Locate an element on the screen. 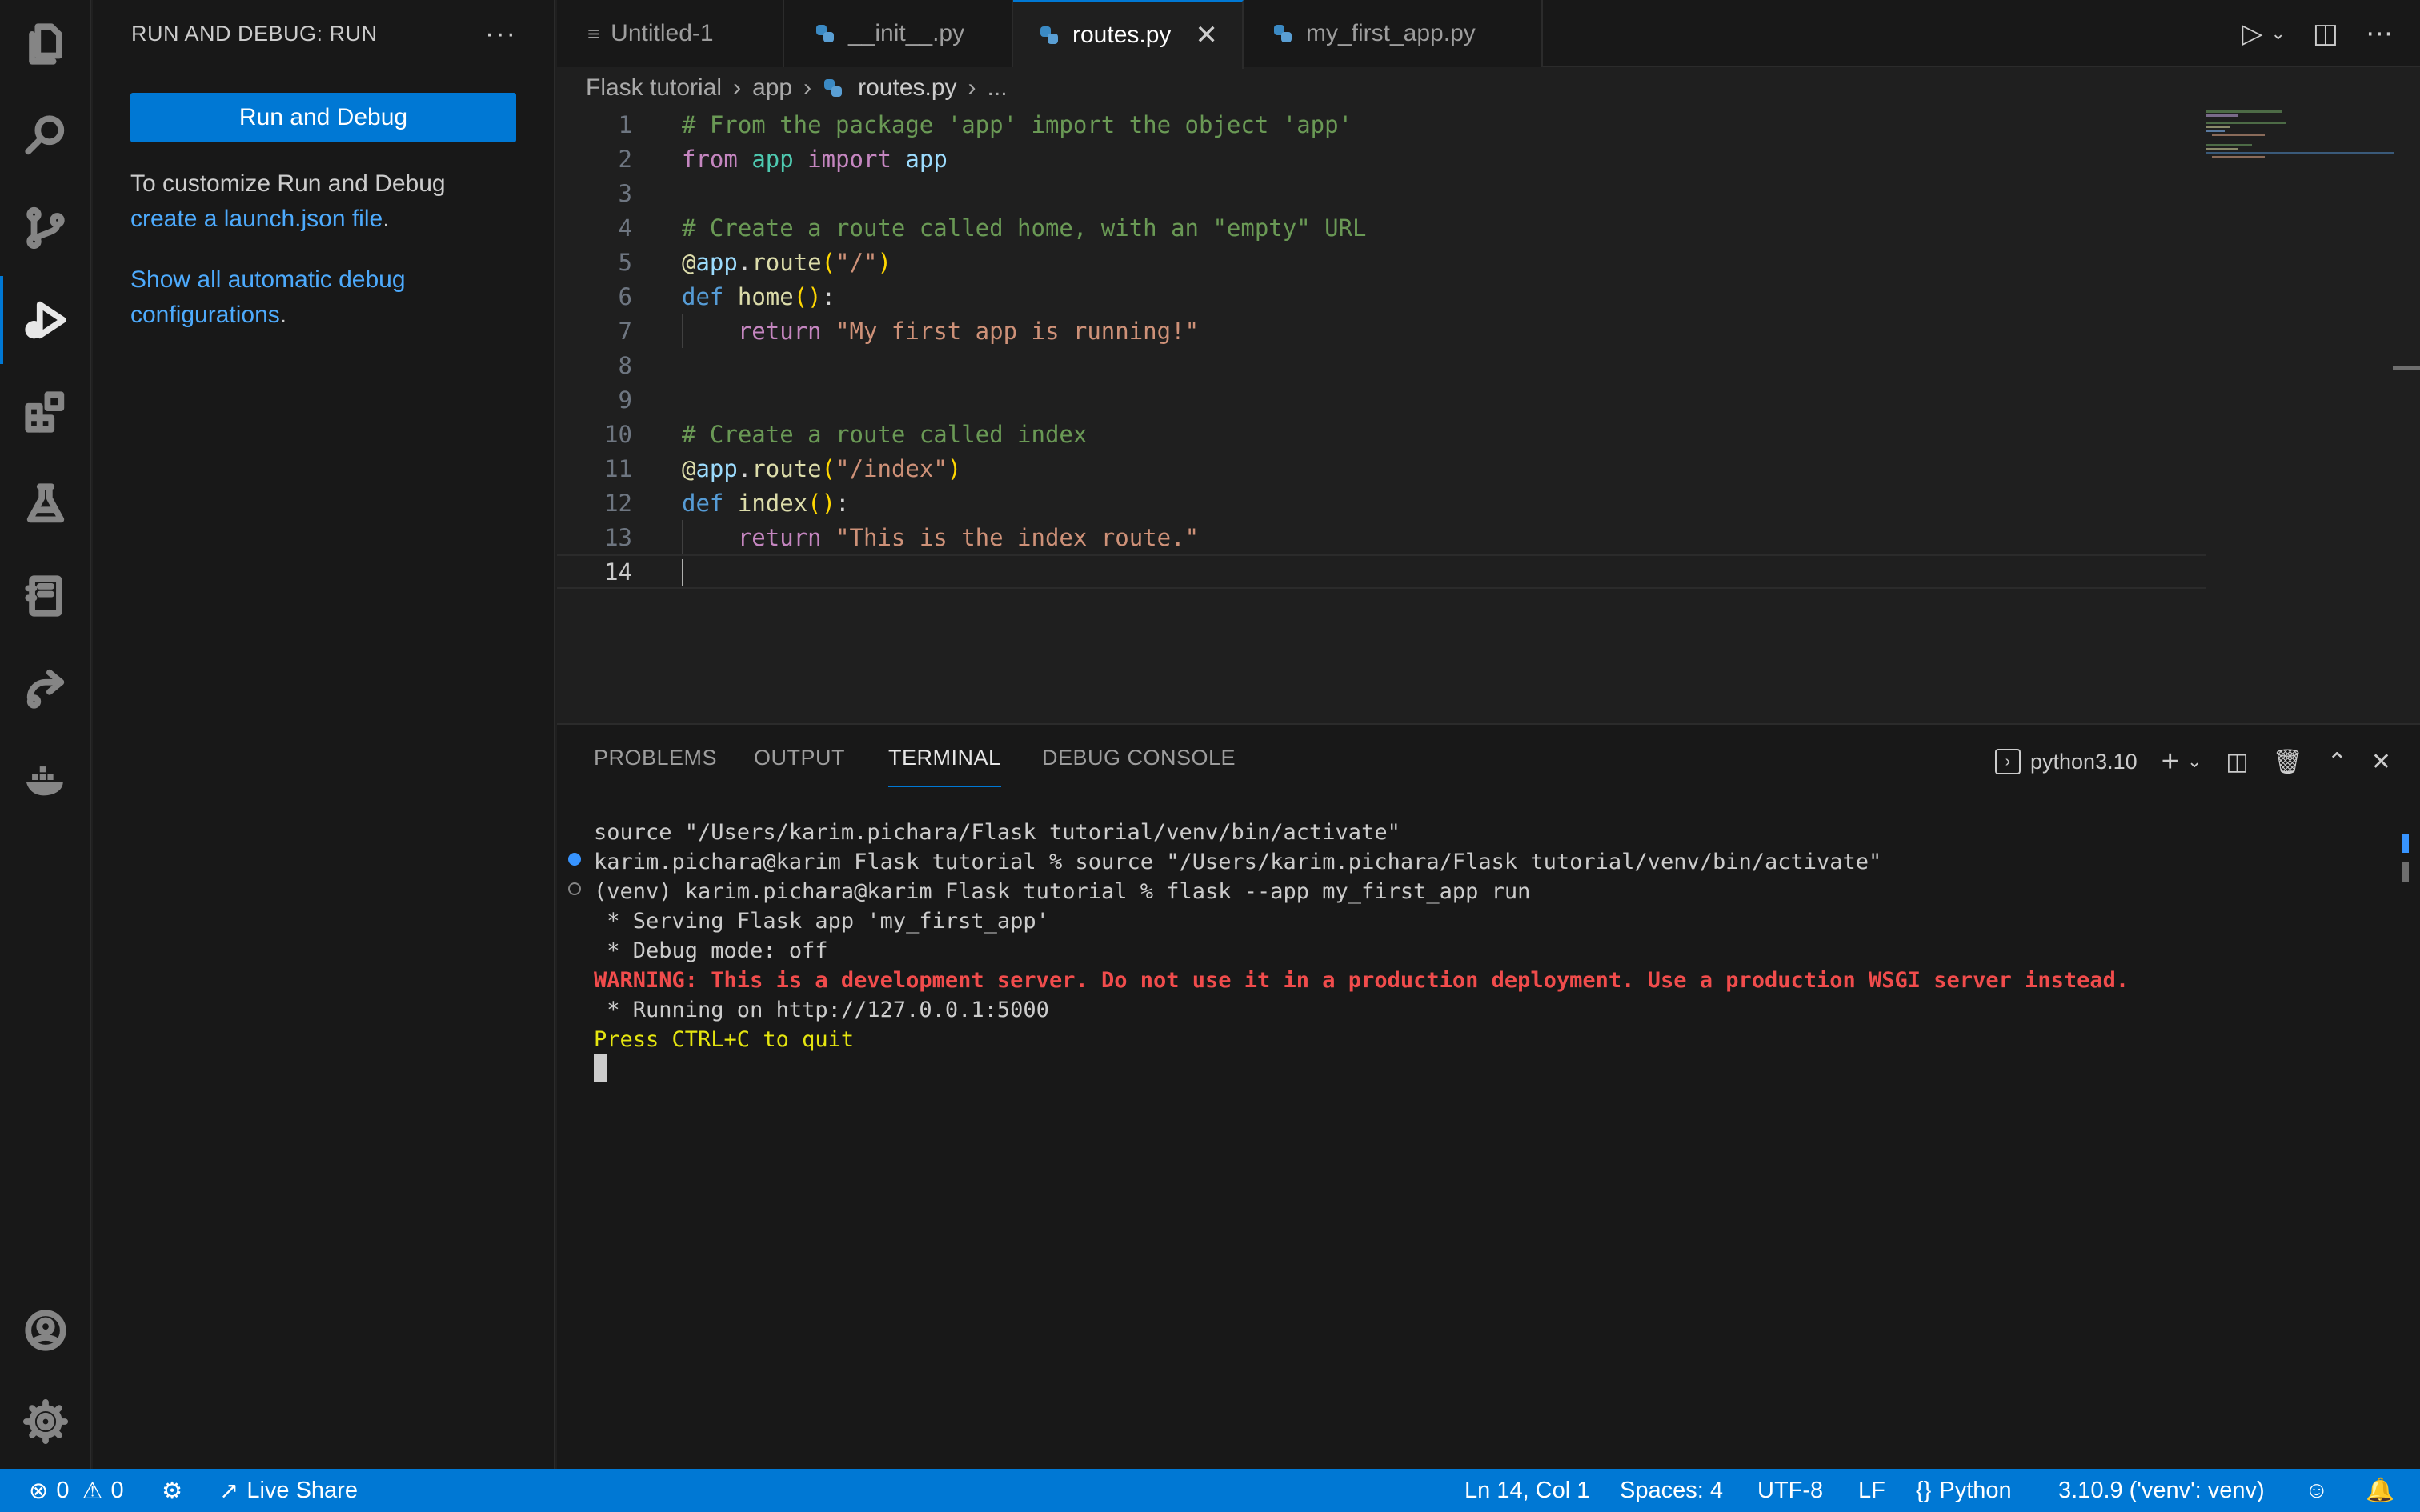 This screenshot has height=1512, width=2420. line-number: 6 is located at coordinates (625, 296).